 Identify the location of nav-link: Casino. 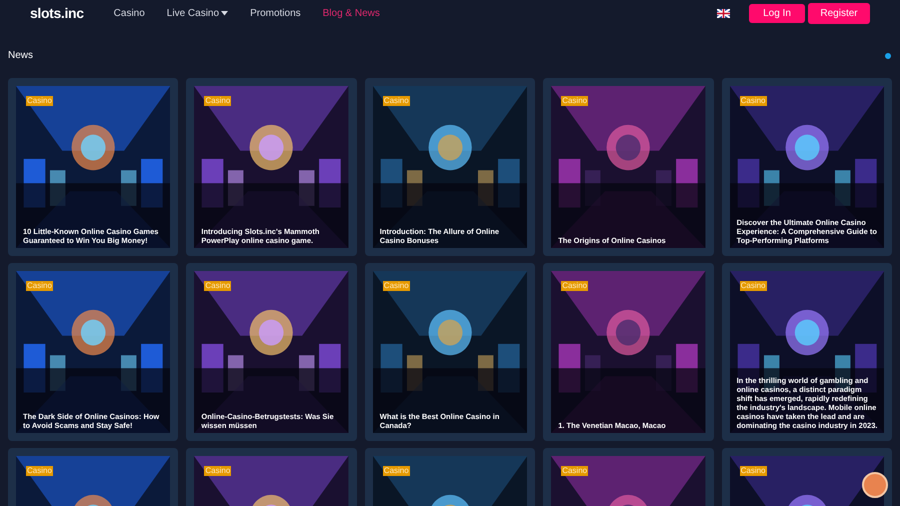
(129, 13).